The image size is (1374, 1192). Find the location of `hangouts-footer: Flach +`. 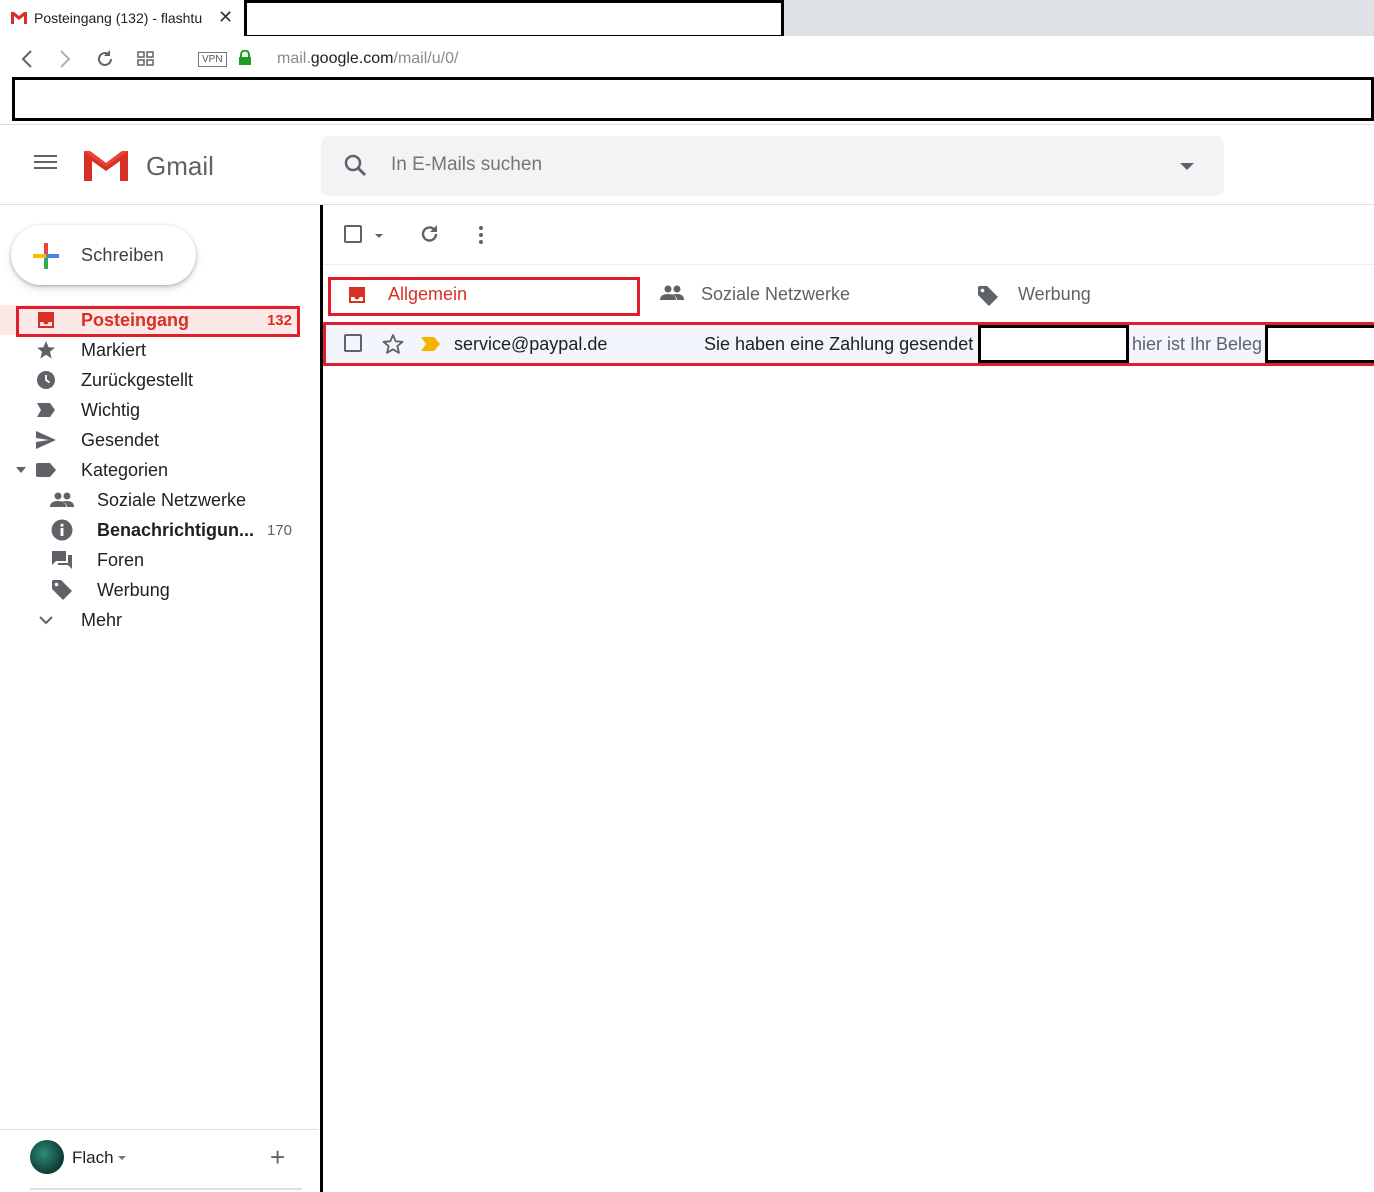

hangouts-footer: Flach + is located at coordinates (159, 1160).